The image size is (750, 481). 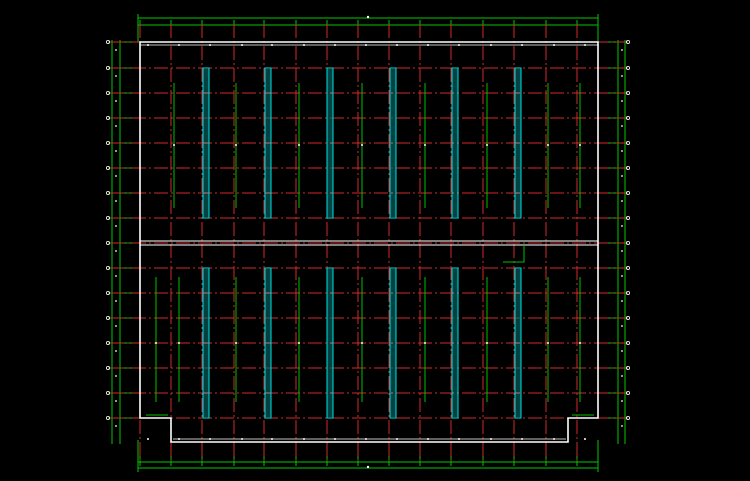 What do you see at coordinates (368, 17) in the screenshot?
I see `top-center-mark` at bounding box center [368, 17].